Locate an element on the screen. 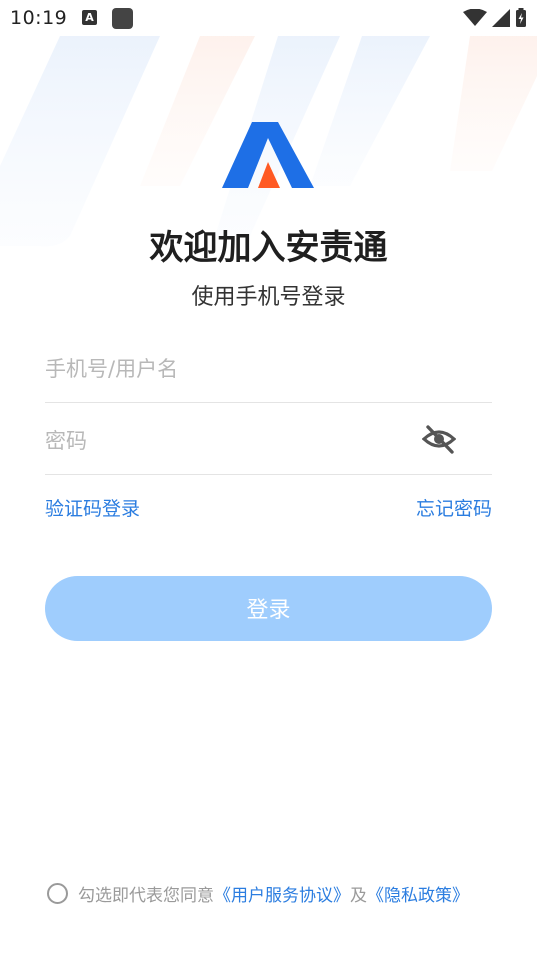  status-bar: 10:19 A is located at coordinates (268, 18).